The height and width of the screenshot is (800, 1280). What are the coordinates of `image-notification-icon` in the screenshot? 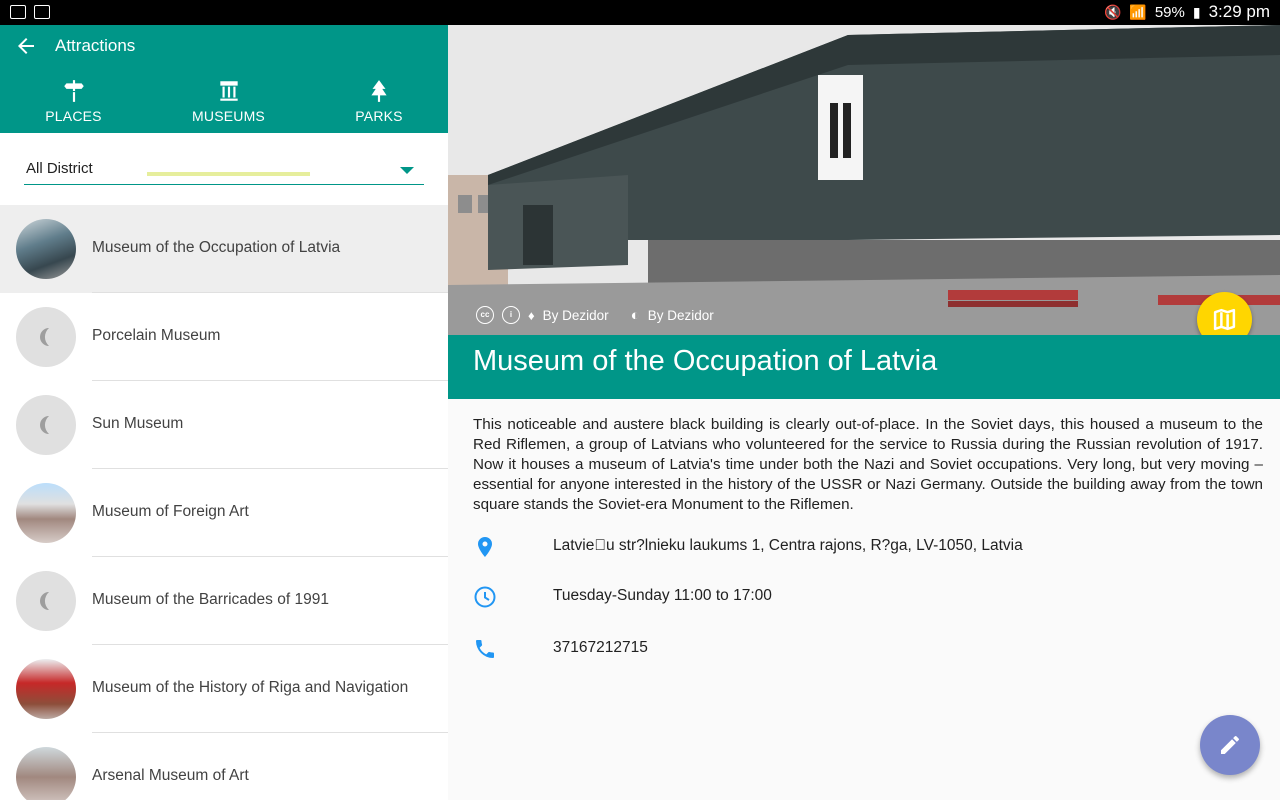 It's located at (18, 12).